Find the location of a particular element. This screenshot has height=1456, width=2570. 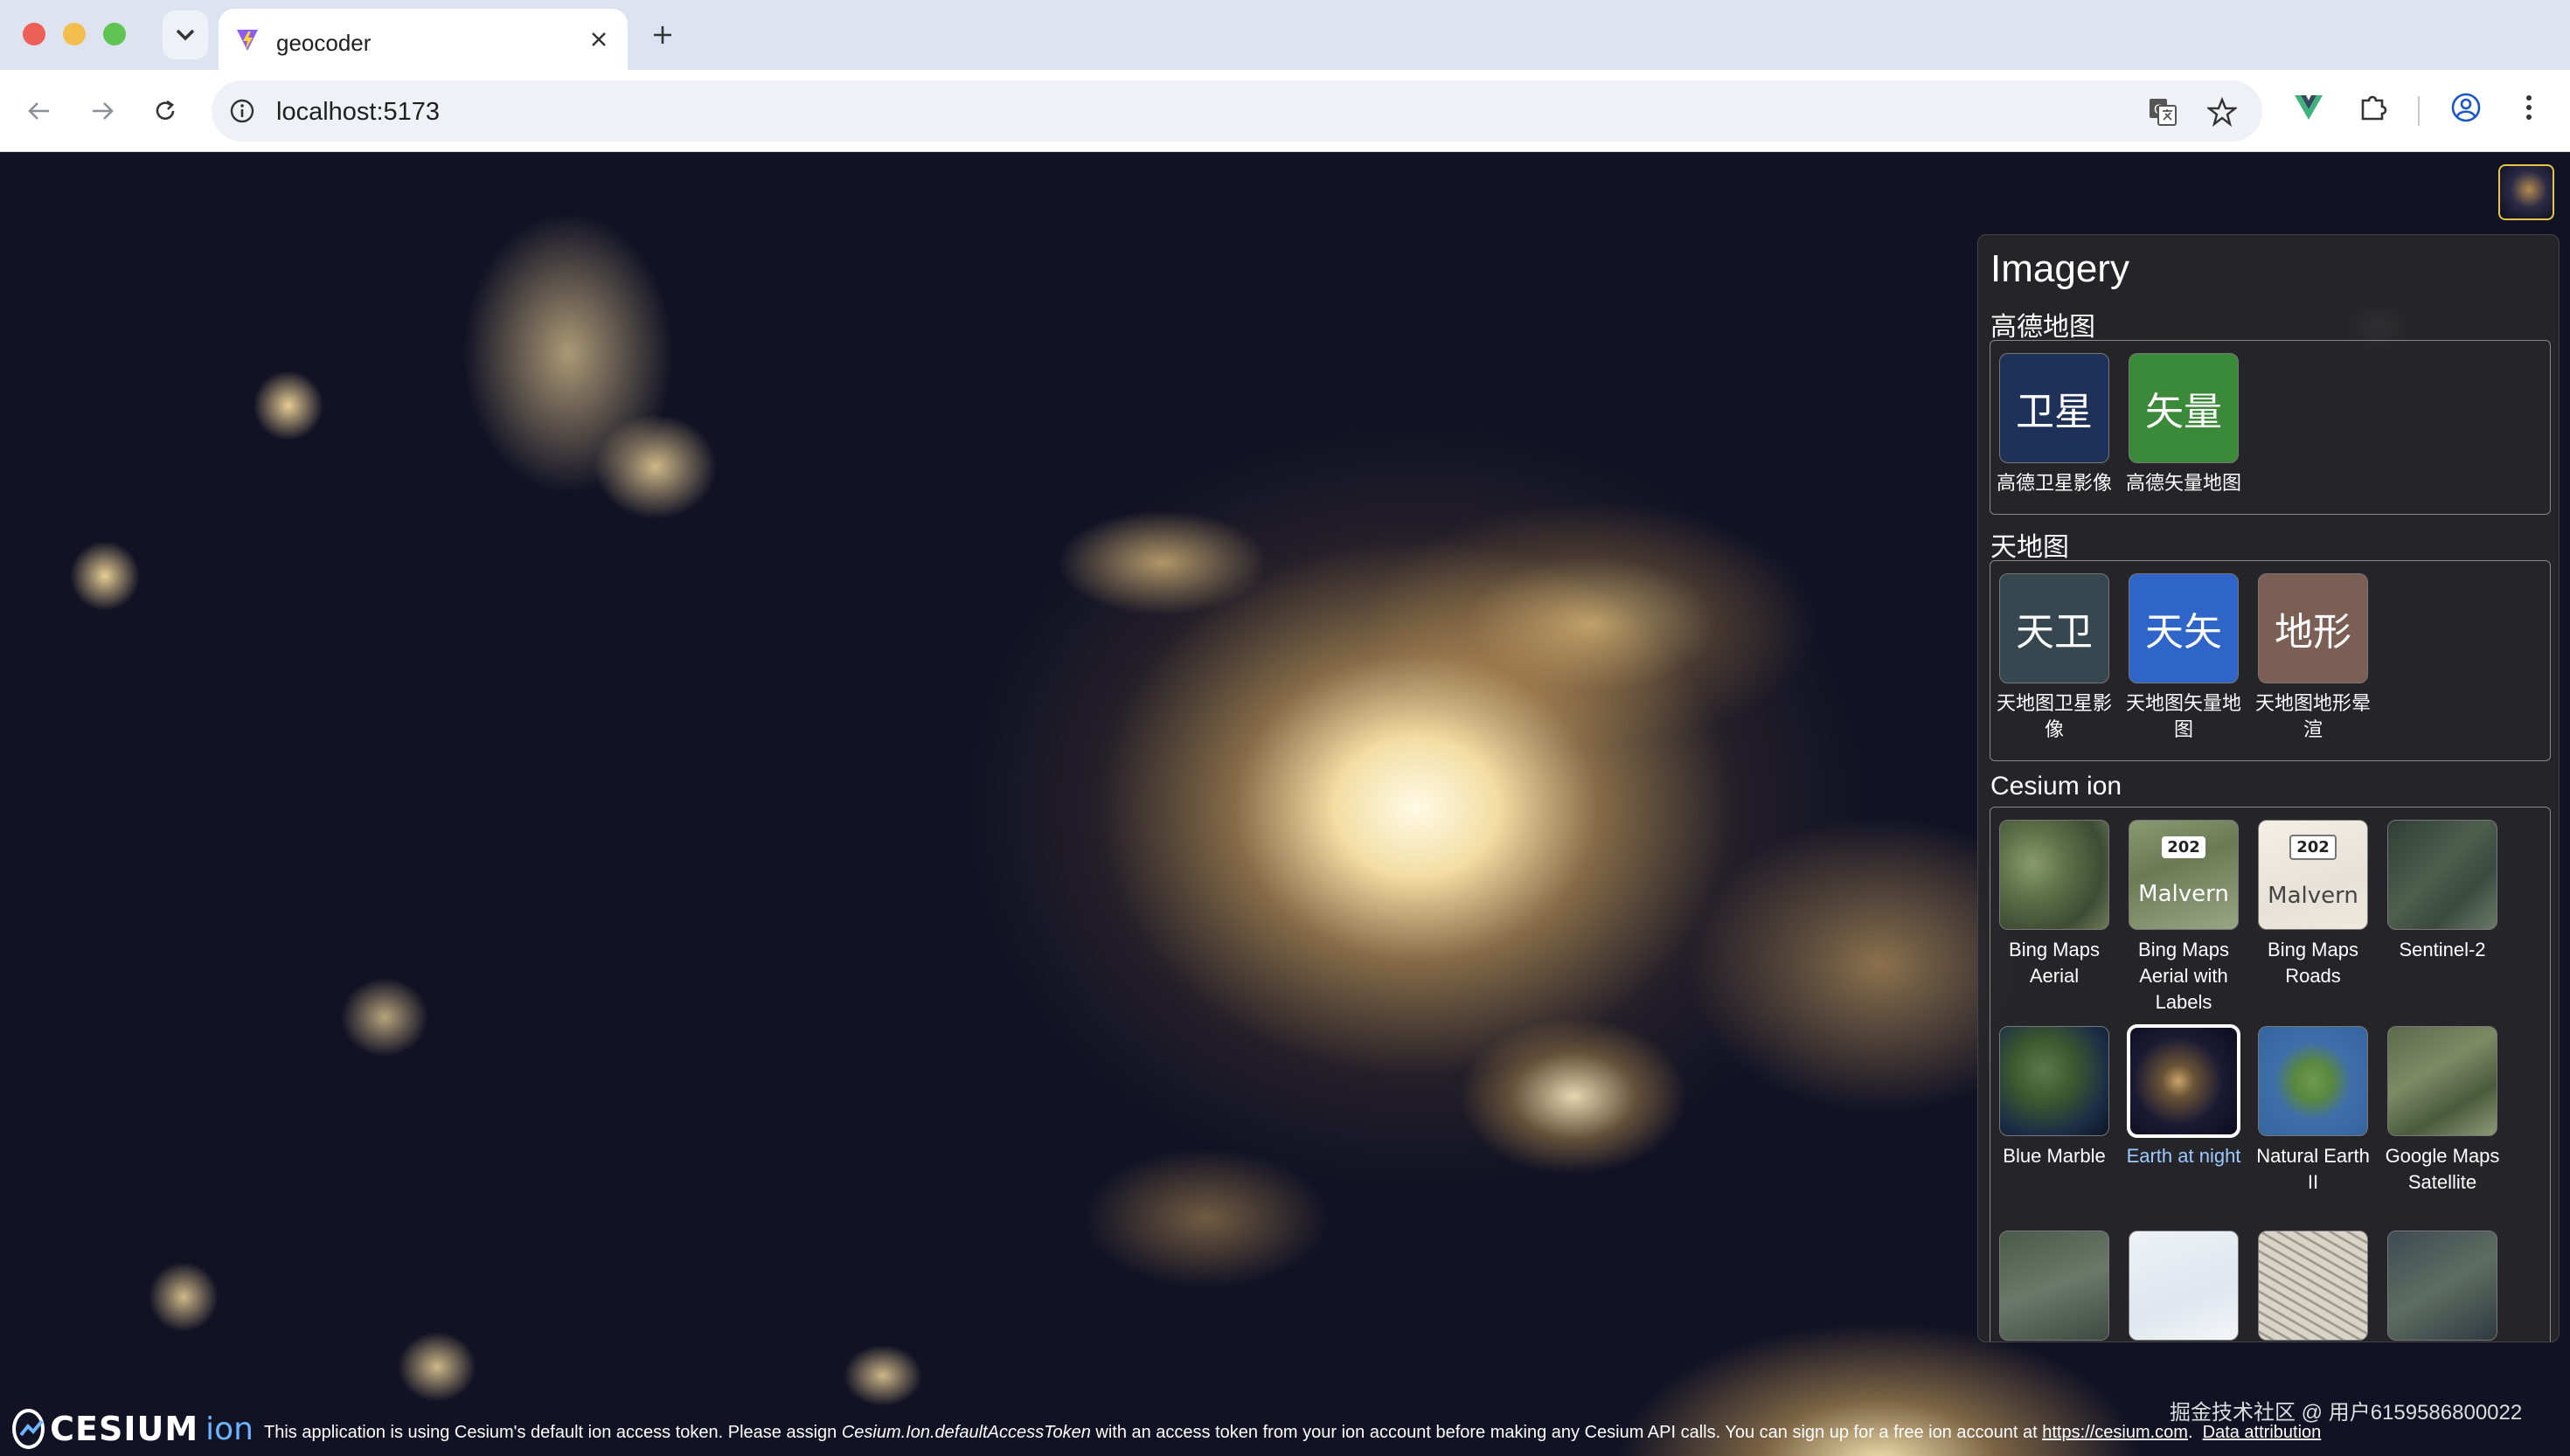

reload-icon is located at coordinates (165, 110).